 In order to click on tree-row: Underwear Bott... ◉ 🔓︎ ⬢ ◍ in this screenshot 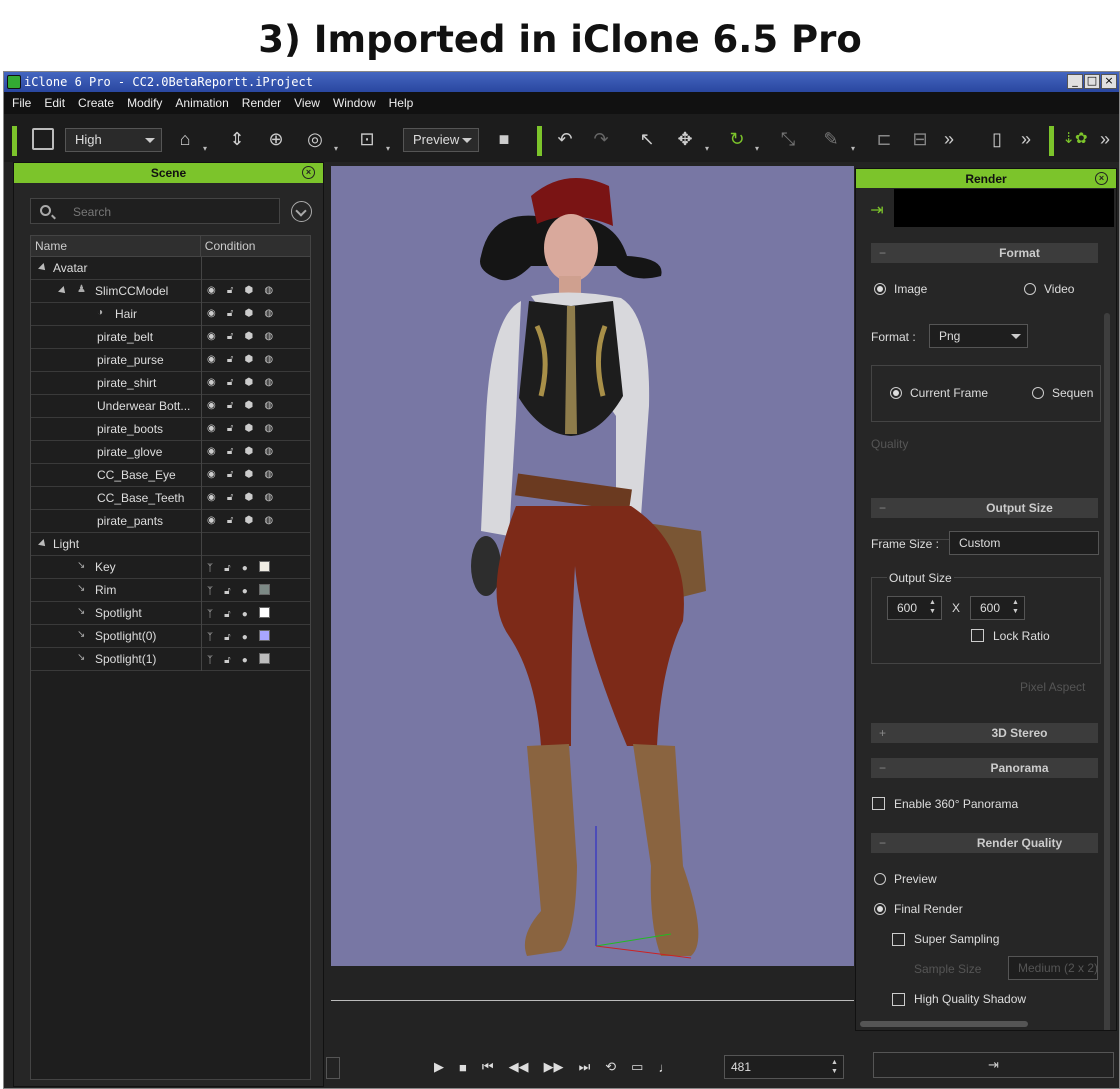, I will do `click(170, 406)`.